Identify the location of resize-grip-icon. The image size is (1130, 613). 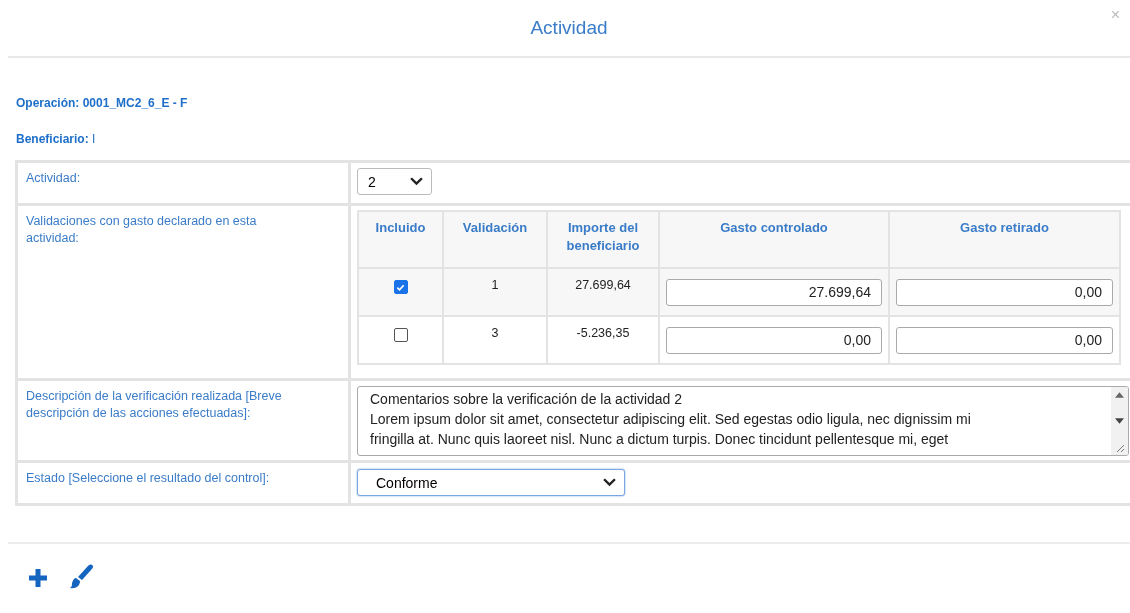
(1119, 448).